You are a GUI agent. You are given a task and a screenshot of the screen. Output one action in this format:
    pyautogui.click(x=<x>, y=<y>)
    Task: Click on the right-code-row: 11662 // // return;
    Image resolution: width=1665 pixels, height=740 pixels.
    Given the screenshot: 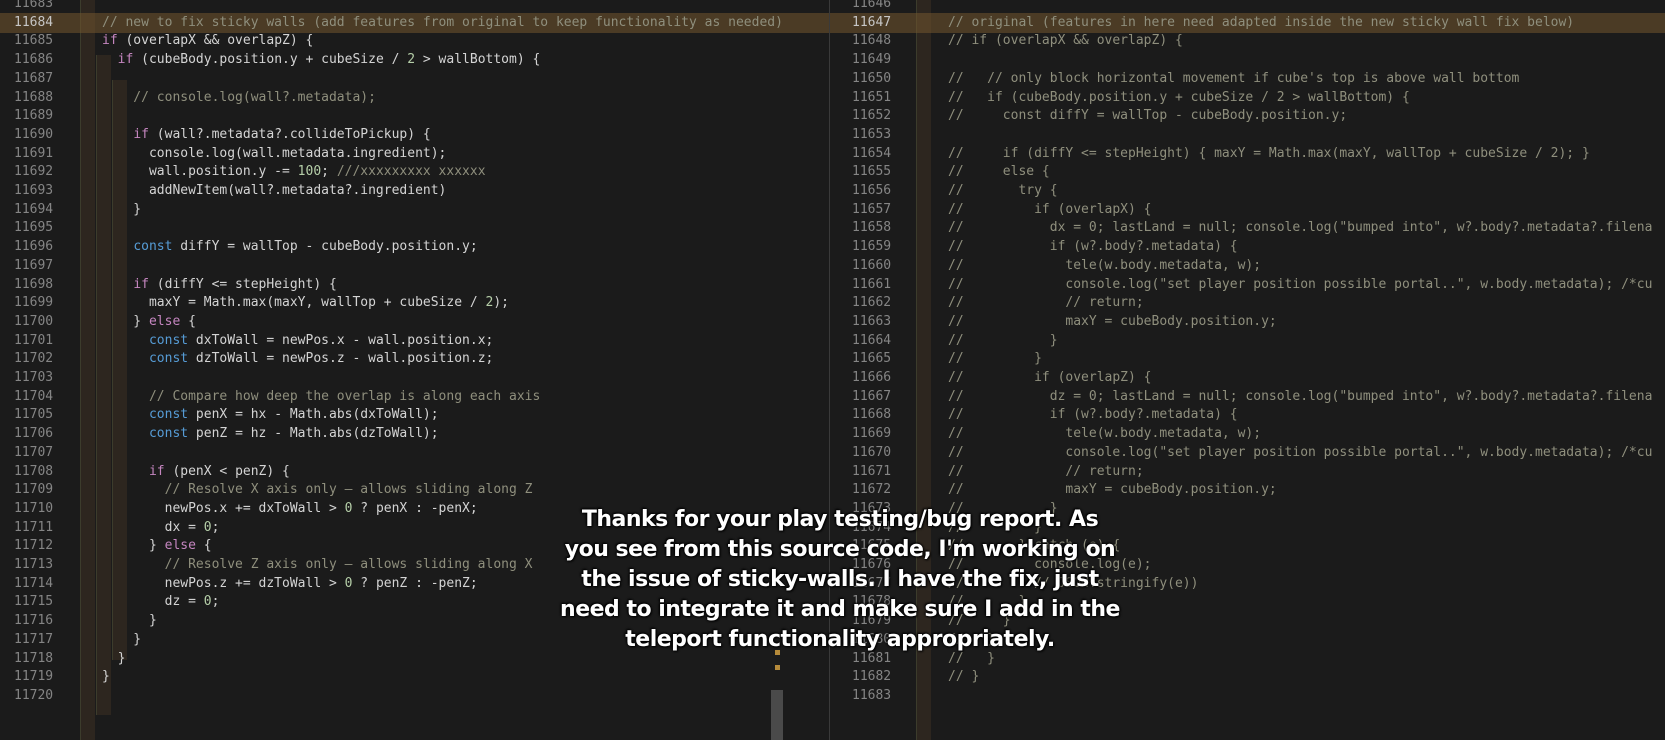 What is the action you would take?
    pyautogui.click(x=1247, y=303)
    